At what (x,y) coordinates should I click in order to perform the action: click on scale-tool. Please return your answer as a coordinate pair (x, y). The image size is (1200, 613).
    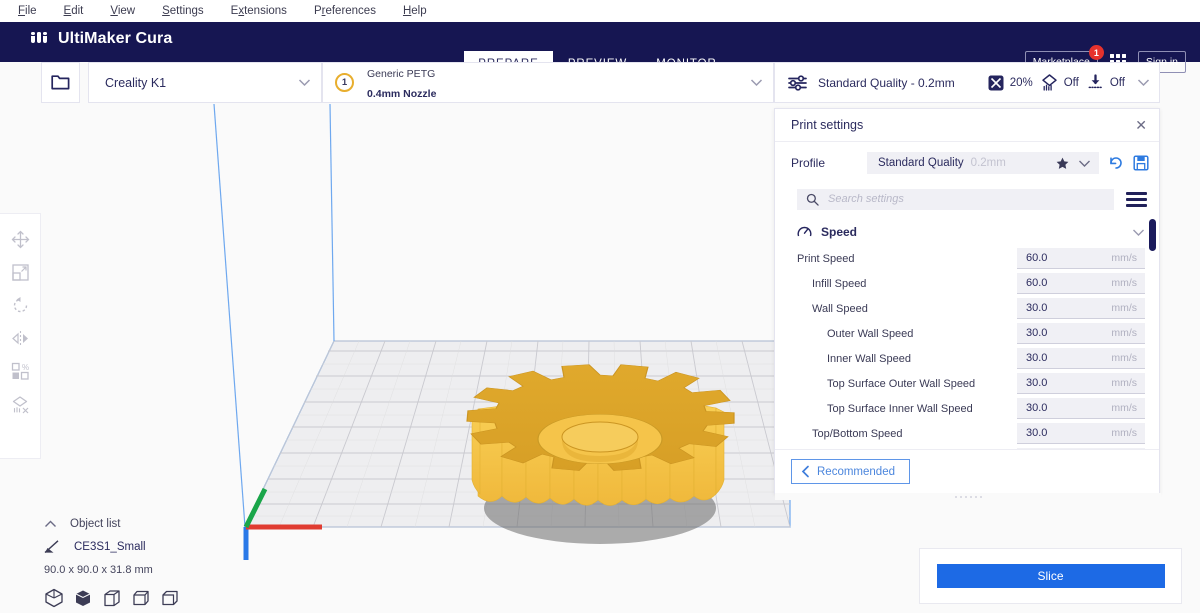
    Looking at the image, I should click on (20, 272).